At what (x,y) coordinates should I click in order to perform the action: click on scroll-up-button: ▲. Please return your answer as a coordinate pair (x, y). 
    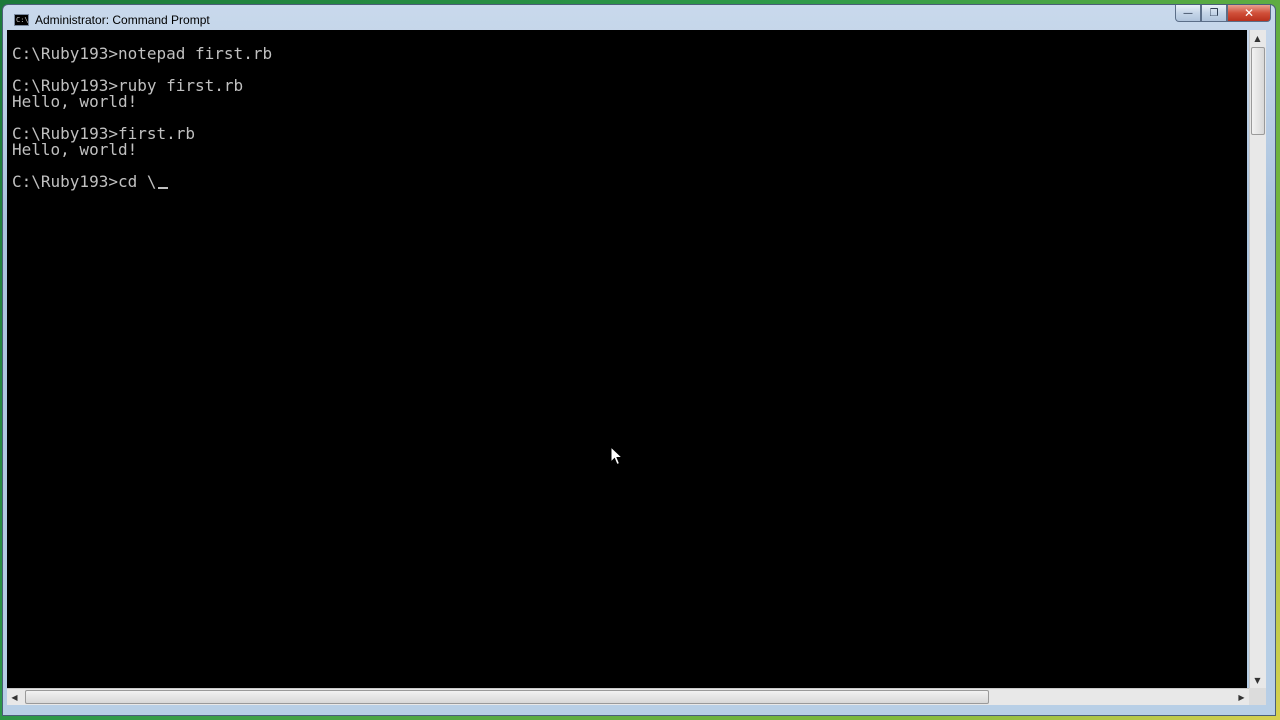
    Looking at the image, I should click on (1257, 38).